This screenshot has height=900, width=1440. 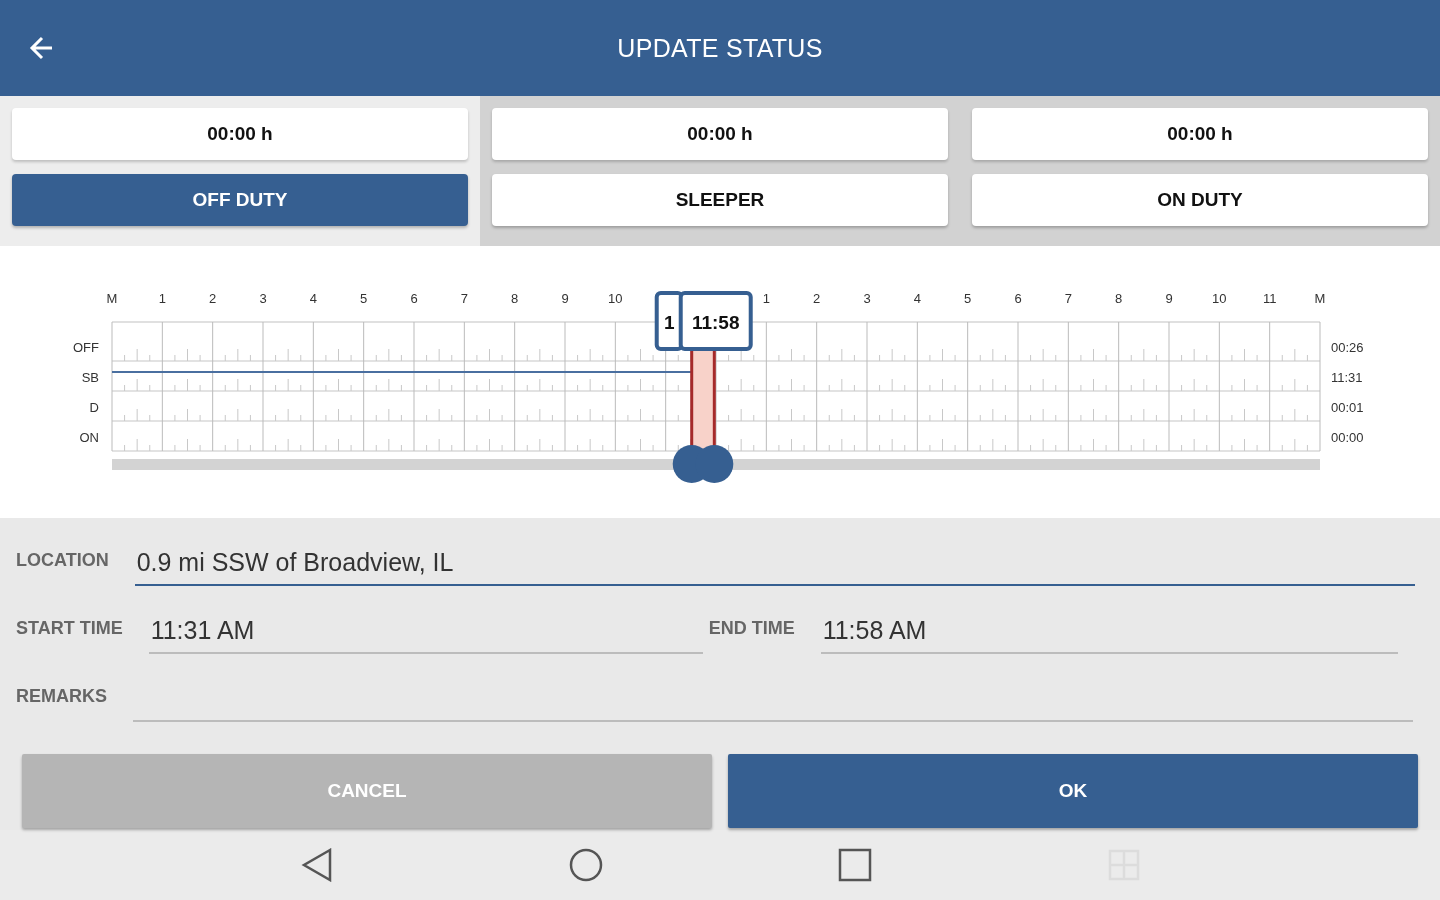 What do you see at coordinates (90, 377) in the screenshot?
I see `status-row-label: SB` at bounding box center [90, 377].